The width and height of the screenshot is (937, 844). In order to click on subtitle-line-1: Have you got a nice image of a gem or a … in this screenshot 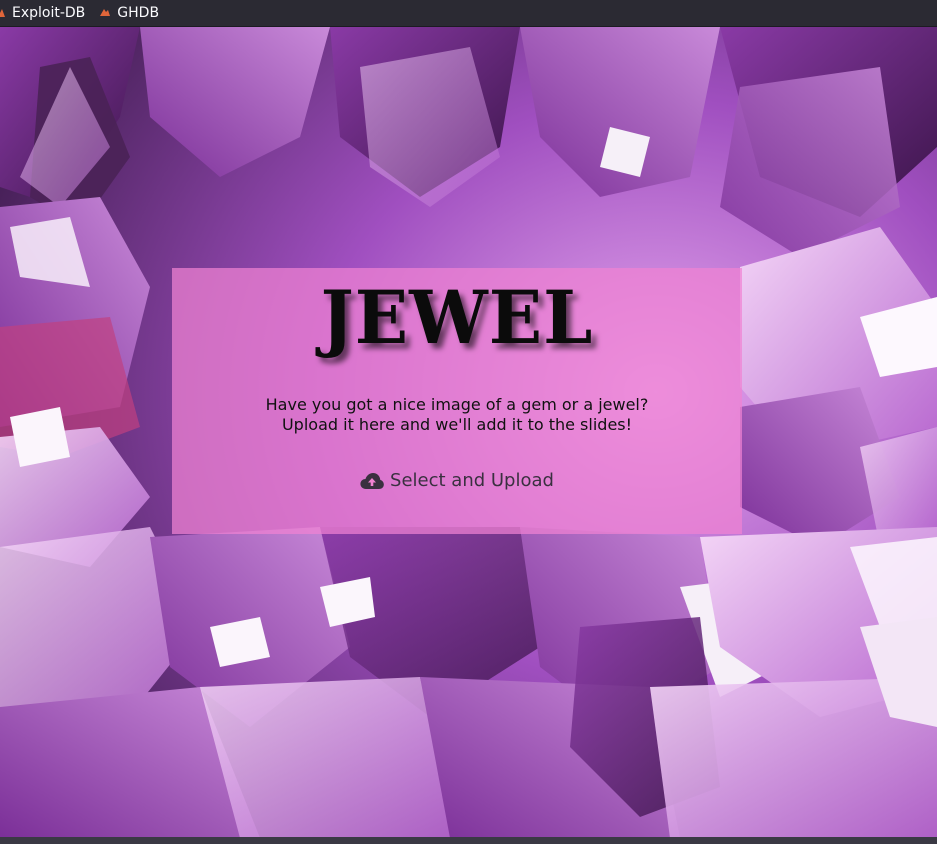, I will do `click(457, 404)`.